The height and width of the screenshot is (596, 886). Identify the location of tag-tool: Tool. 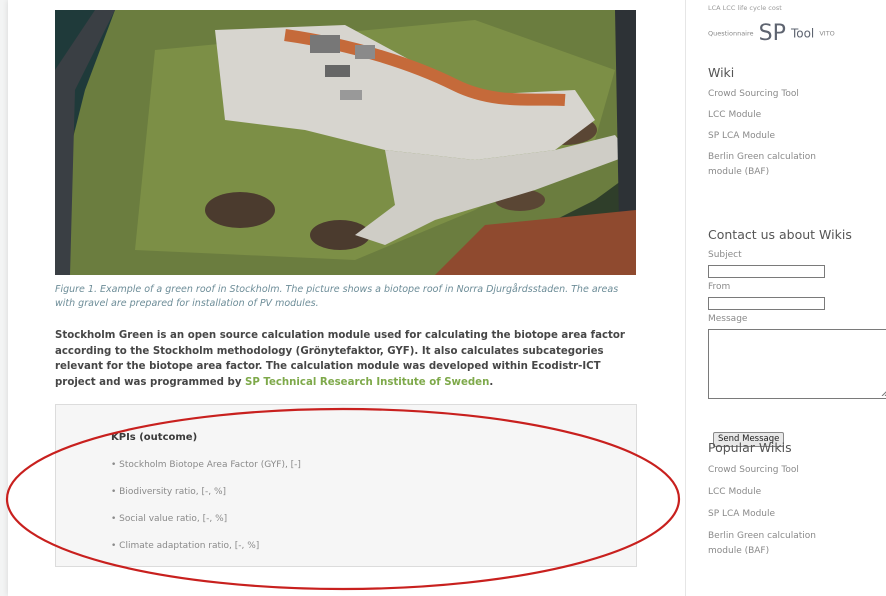
(802, 34).